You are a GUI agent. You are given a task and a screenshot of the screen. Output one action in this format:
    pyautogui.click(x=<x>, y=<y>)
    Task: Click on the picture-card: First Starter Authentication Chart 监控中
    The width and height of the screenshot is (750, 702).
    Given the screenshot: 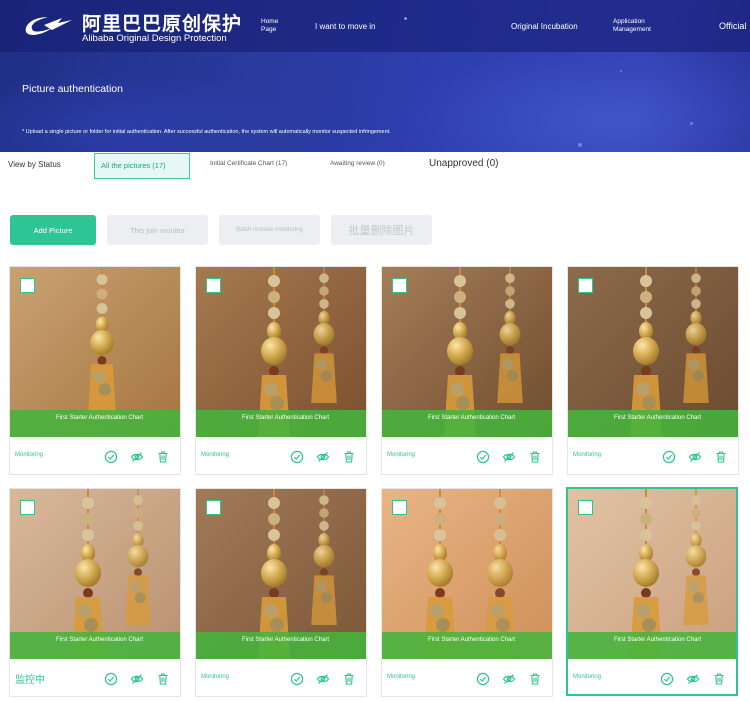 What is the action you would take?
    pyautogui.click(x=95, y=592)
    